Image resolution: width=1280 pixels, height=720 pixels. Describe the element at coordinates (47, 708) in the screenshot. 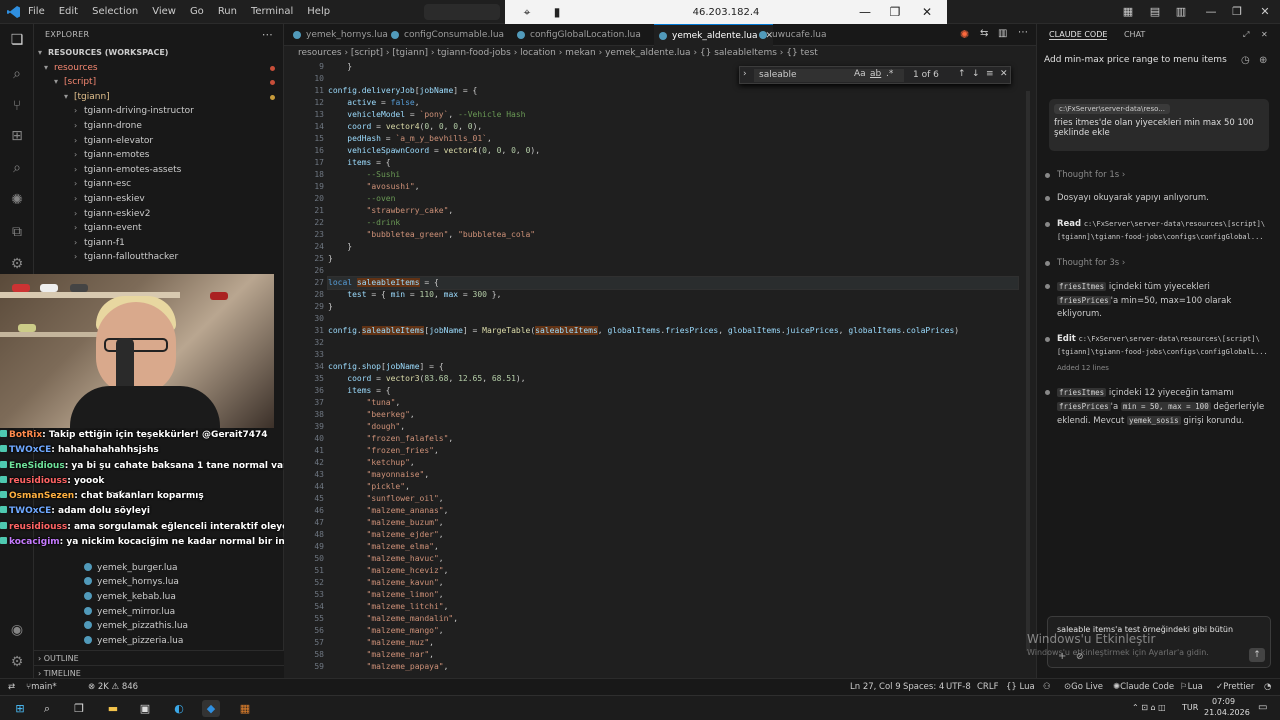

I see `search-taskbar-icon: ⌕` at that location.